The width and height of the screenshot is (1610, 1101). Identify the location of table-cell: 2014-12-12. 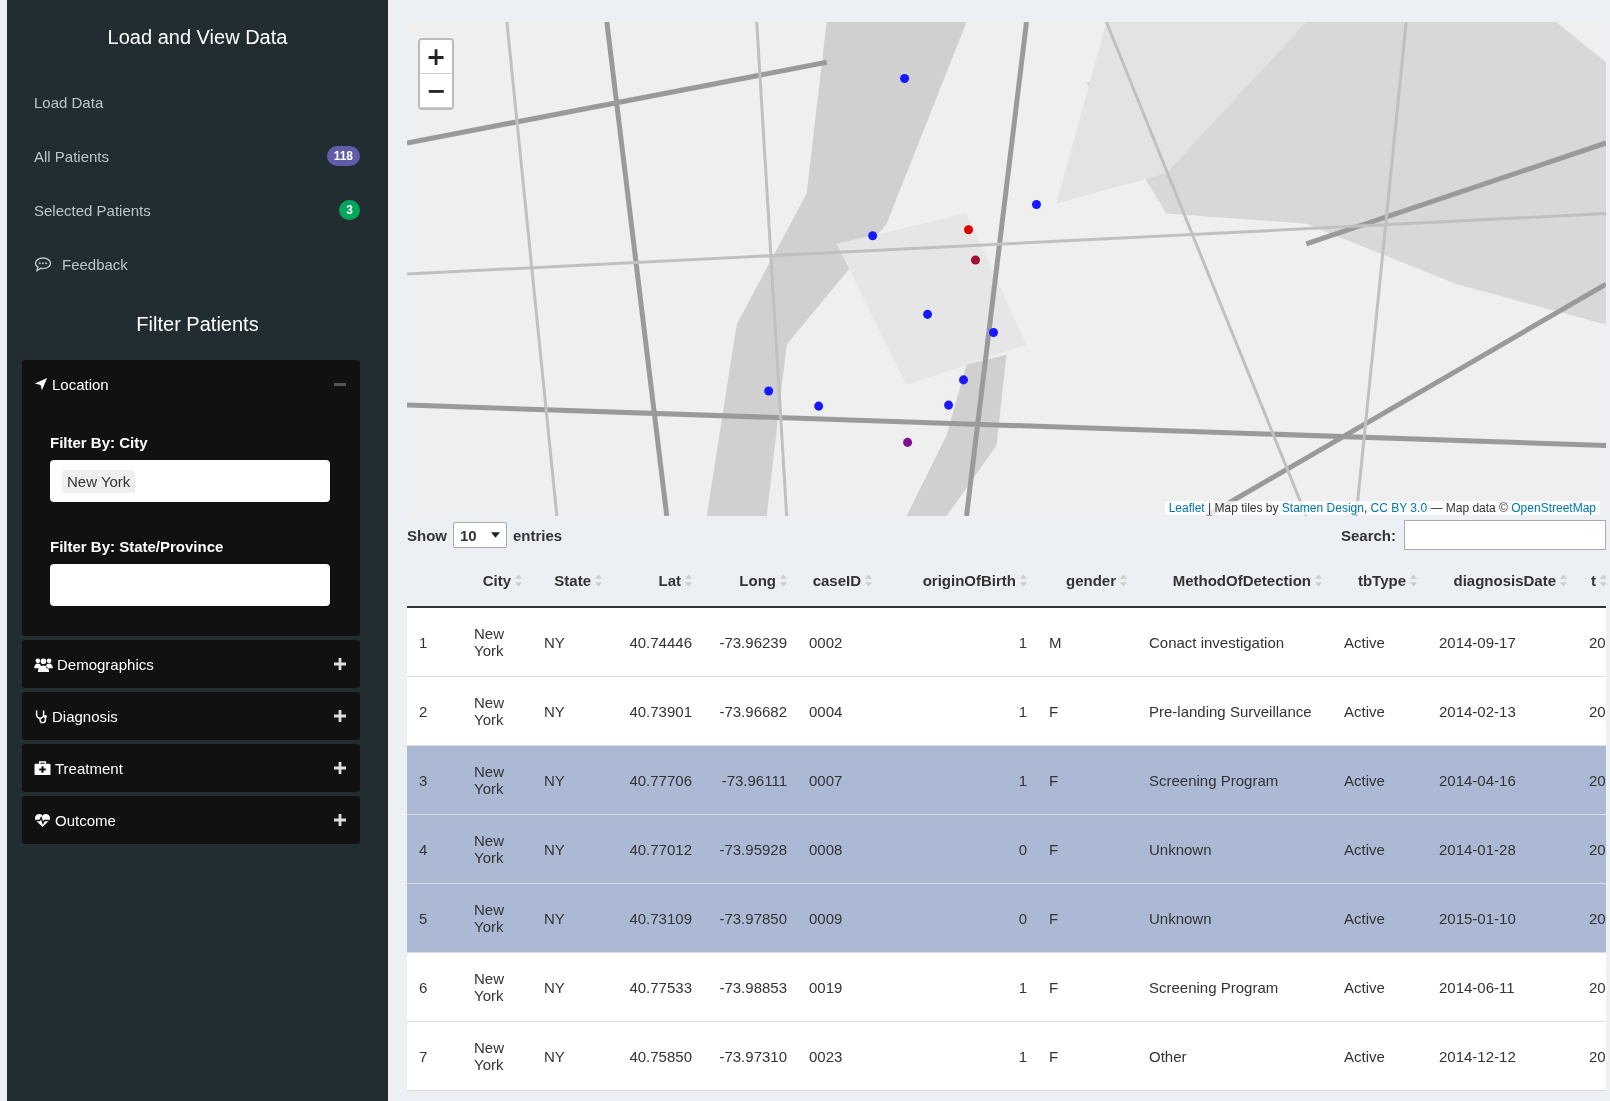
(1477, 1056).